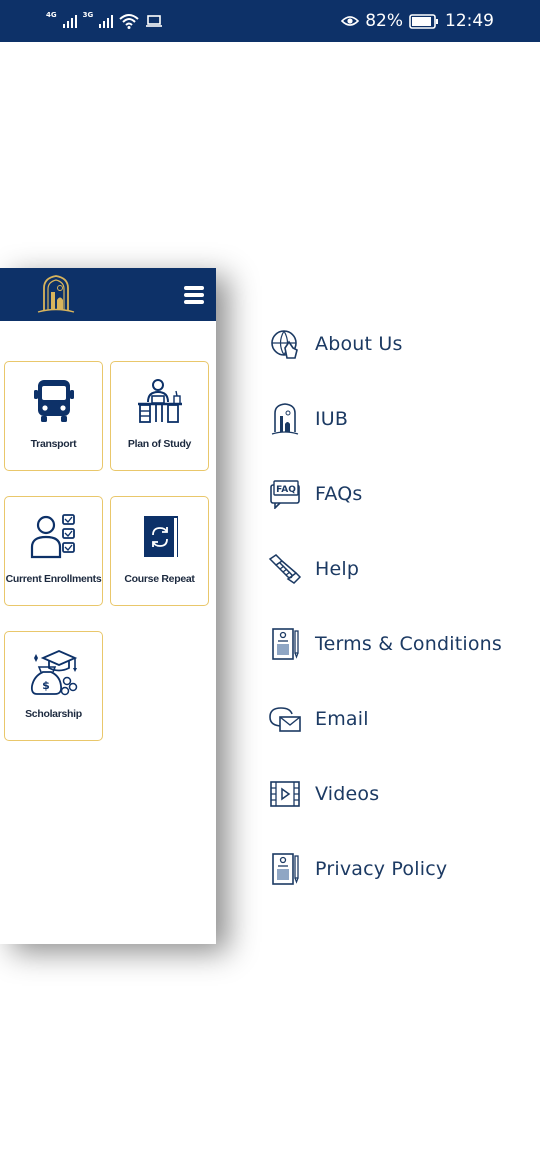 The image size is (540, 1170). What do you see at coordinates (423, 21) in the screenshot?
I see `battery-icon` at bounding box center [423, 21].